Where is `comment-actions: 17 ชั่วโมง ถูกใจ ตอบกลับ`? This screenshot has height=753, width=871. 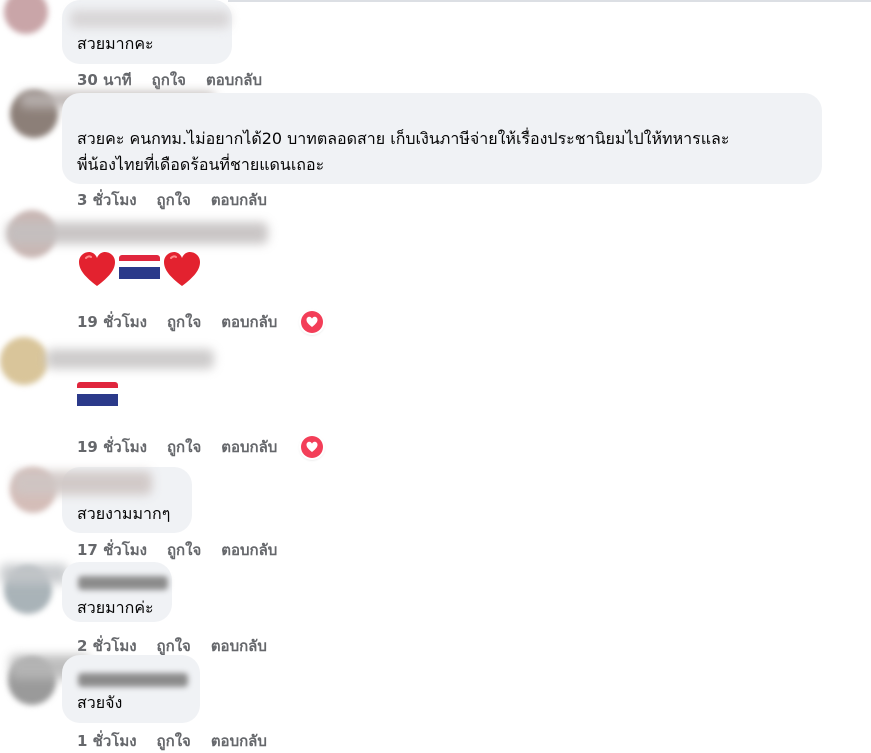 comment-actions: 17 ชั่วโมง ถูกใจ ตอบกลับ is located at coordinates (187, 550).